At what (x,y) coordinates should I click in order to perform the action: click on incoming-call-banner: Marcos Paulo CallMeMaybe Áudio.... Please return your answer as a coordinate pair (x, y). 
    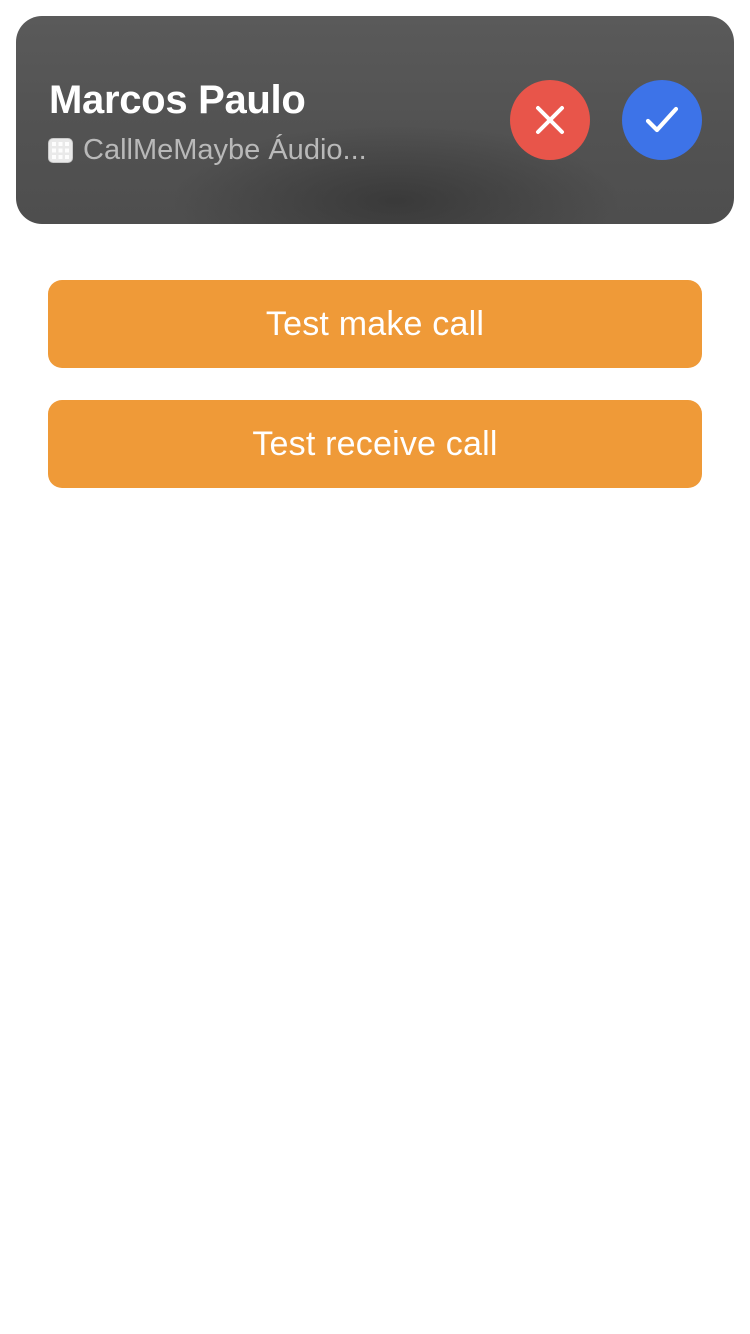
    Looking at the image, I should click on (375, 120).